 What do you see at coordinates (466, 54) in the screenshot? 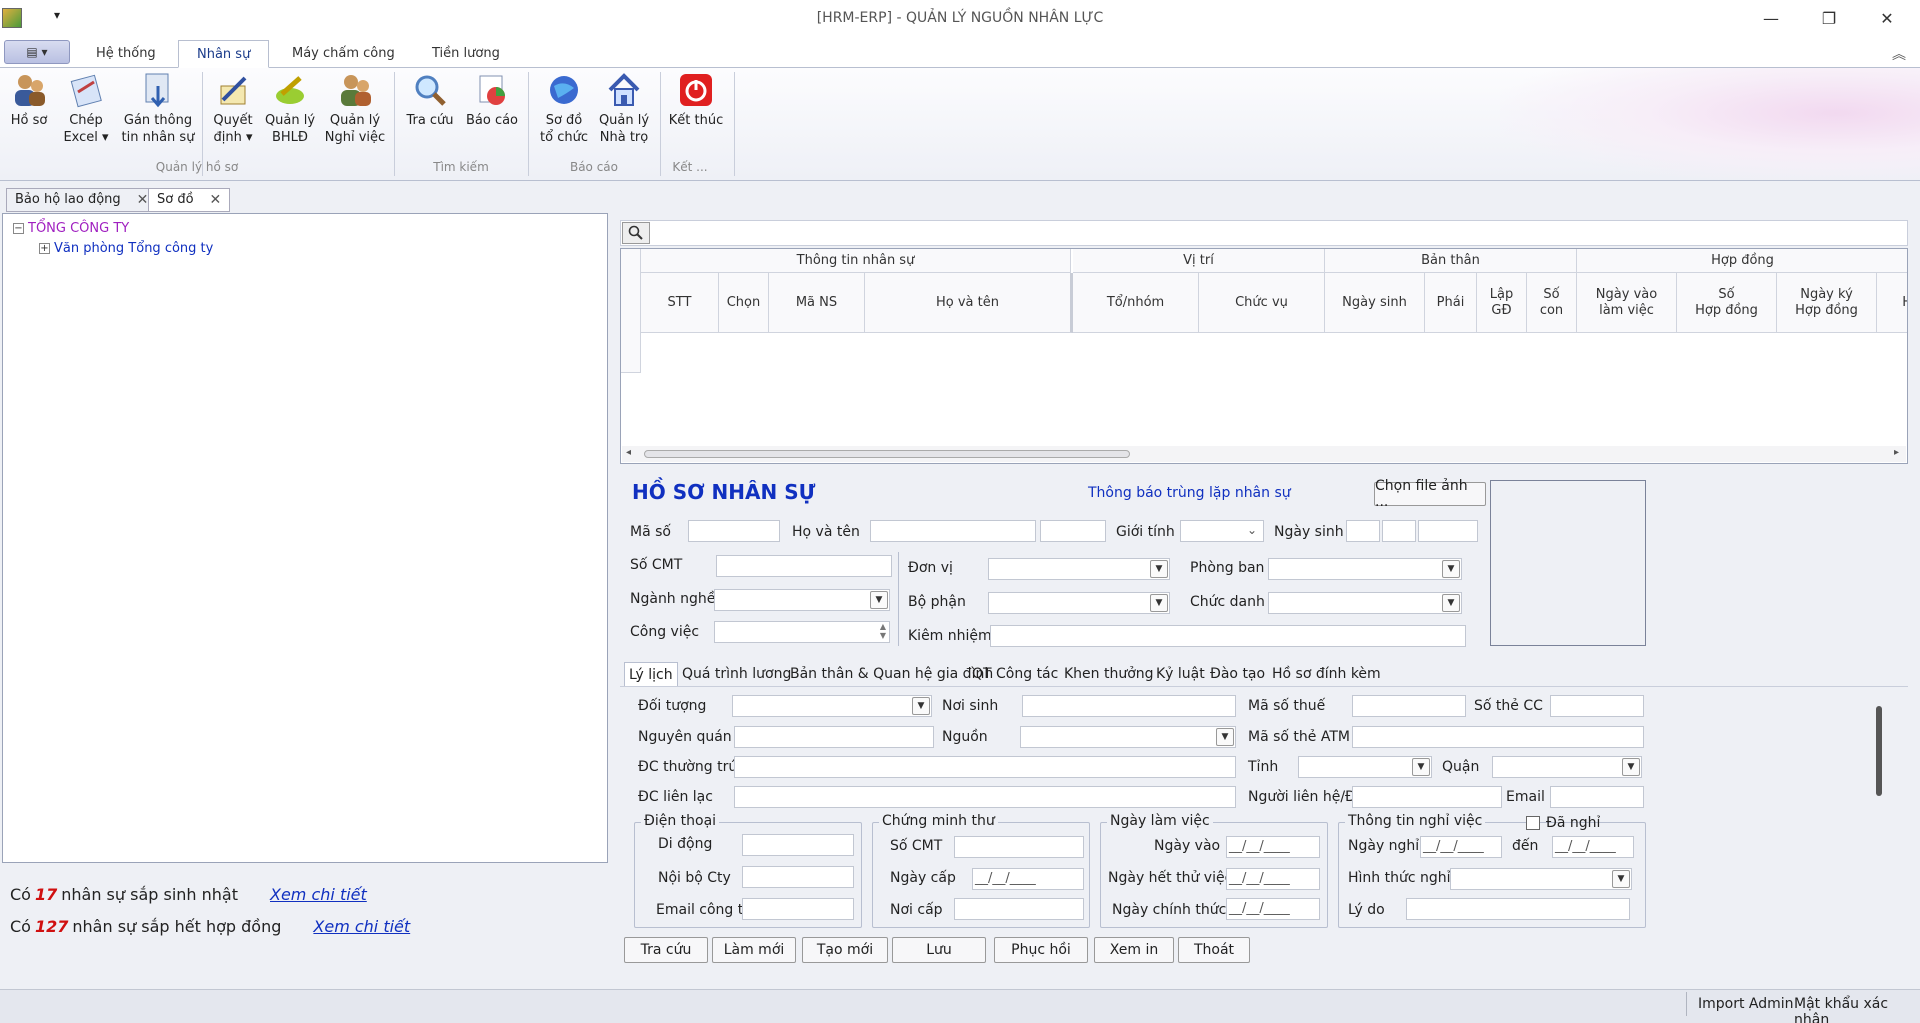
I see `tab-tien-luong: Tiền lương` at bounding box center [466, 54].